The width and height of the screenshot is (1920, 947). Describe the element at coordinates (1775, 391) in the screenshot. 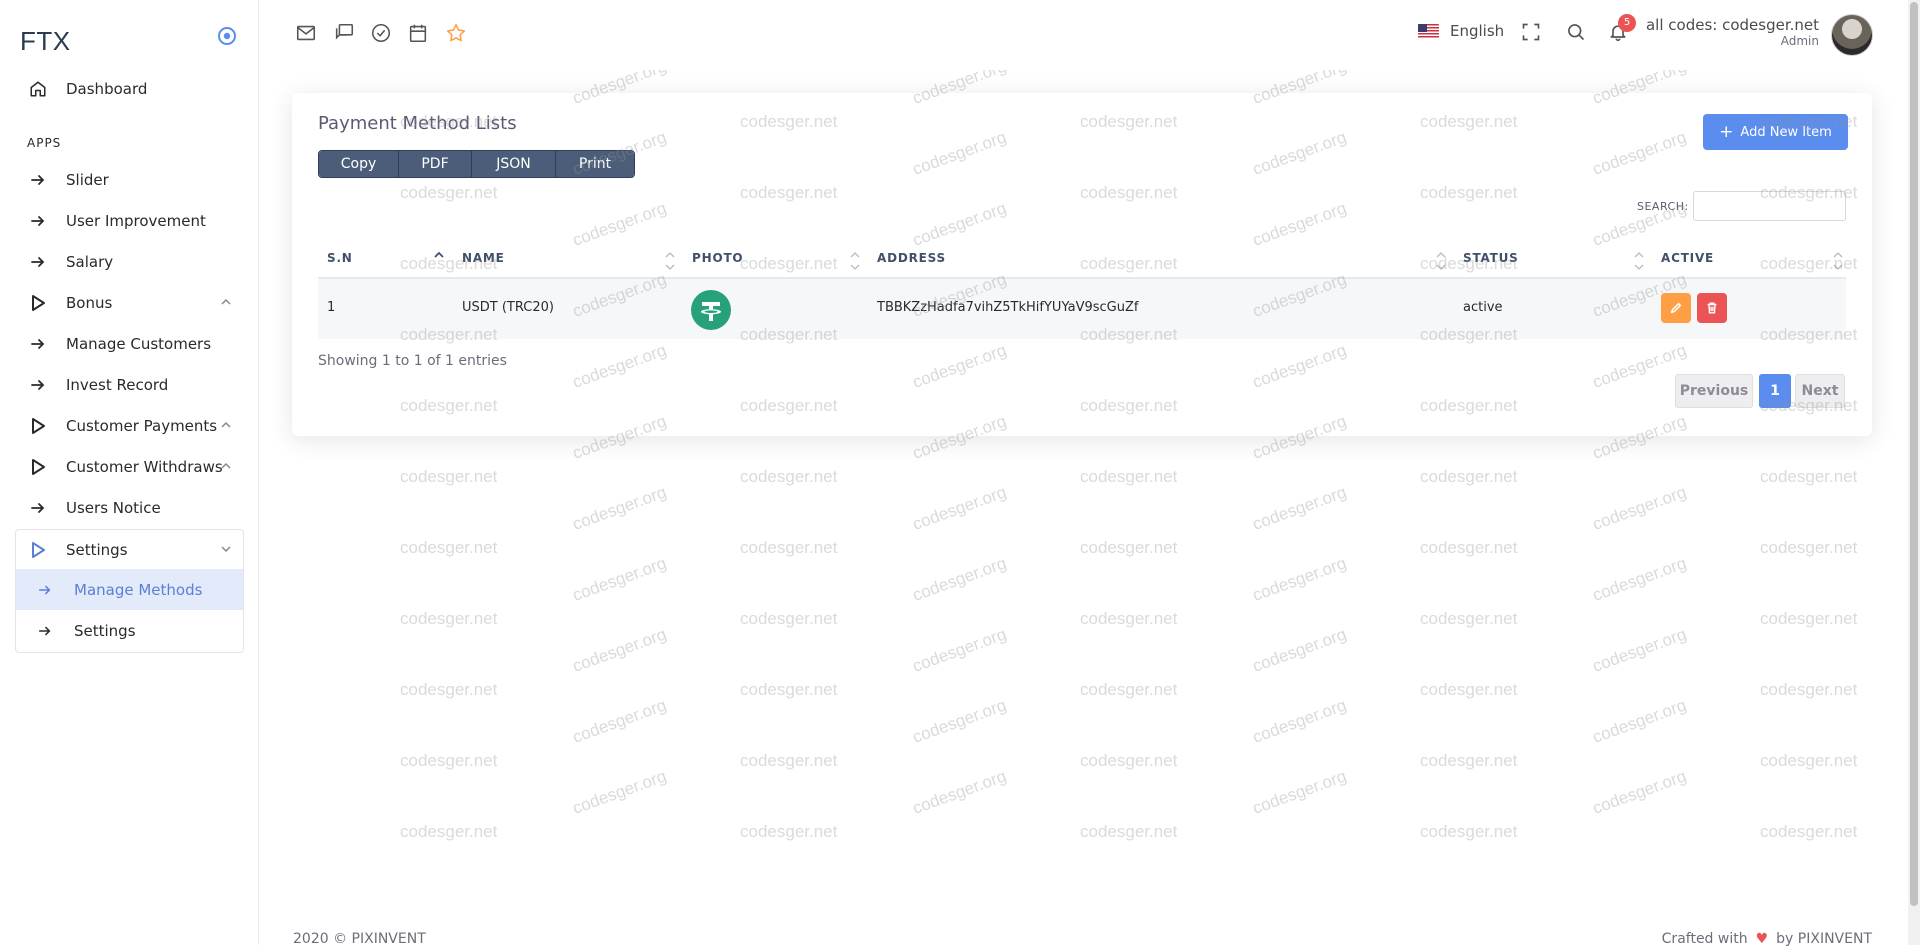

I see `pagination-page-1: 1` at that location.